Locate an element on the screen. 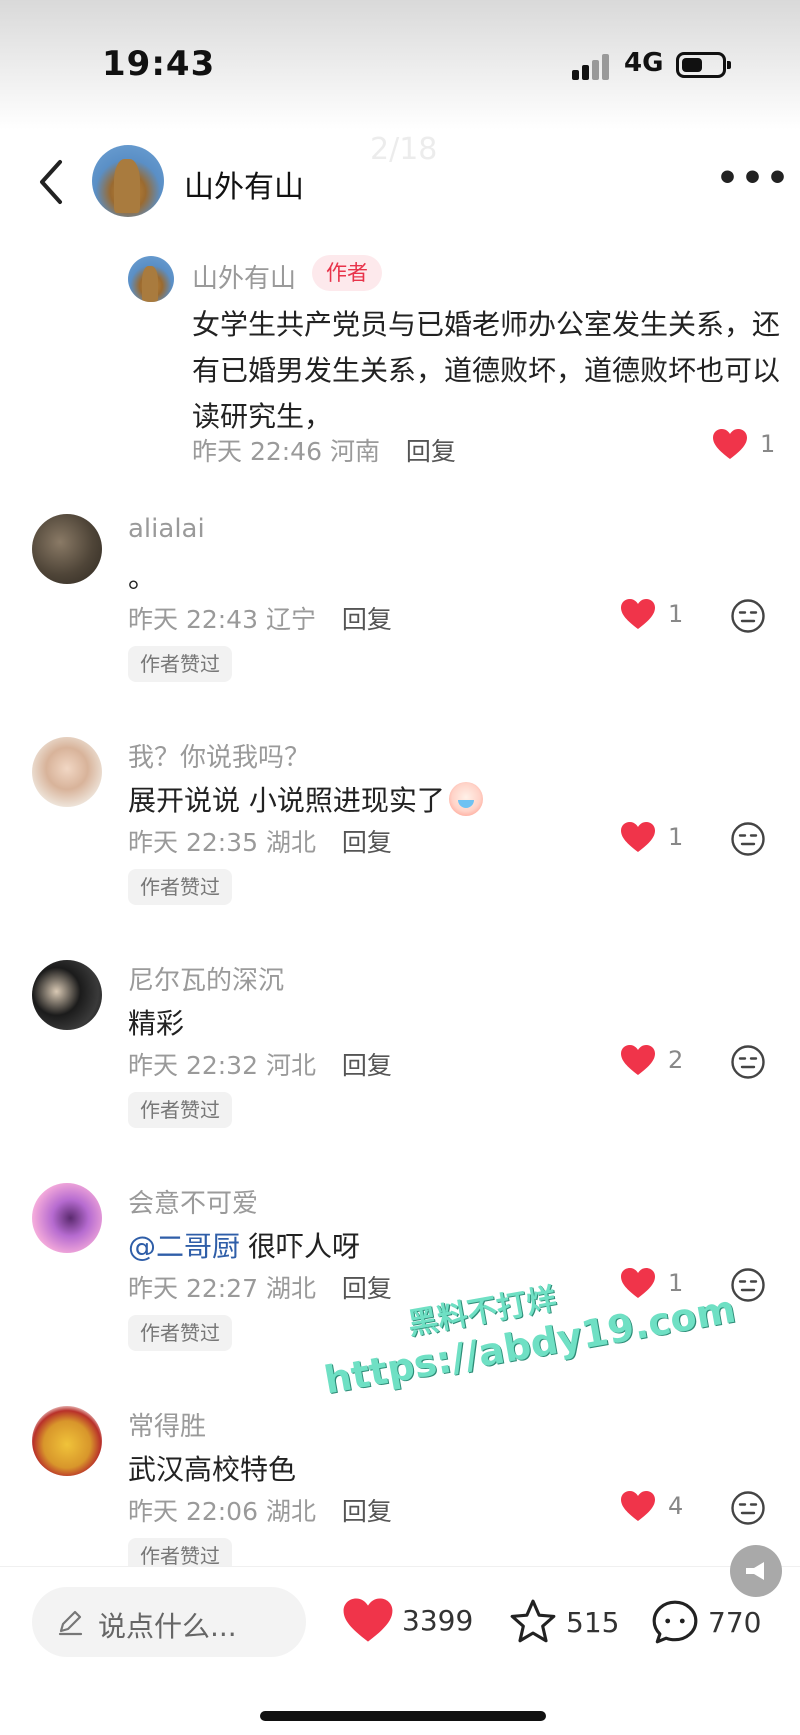 This screenshot has height=1735, width=800. more-icon: ••• is located at coordinates (752, 178).